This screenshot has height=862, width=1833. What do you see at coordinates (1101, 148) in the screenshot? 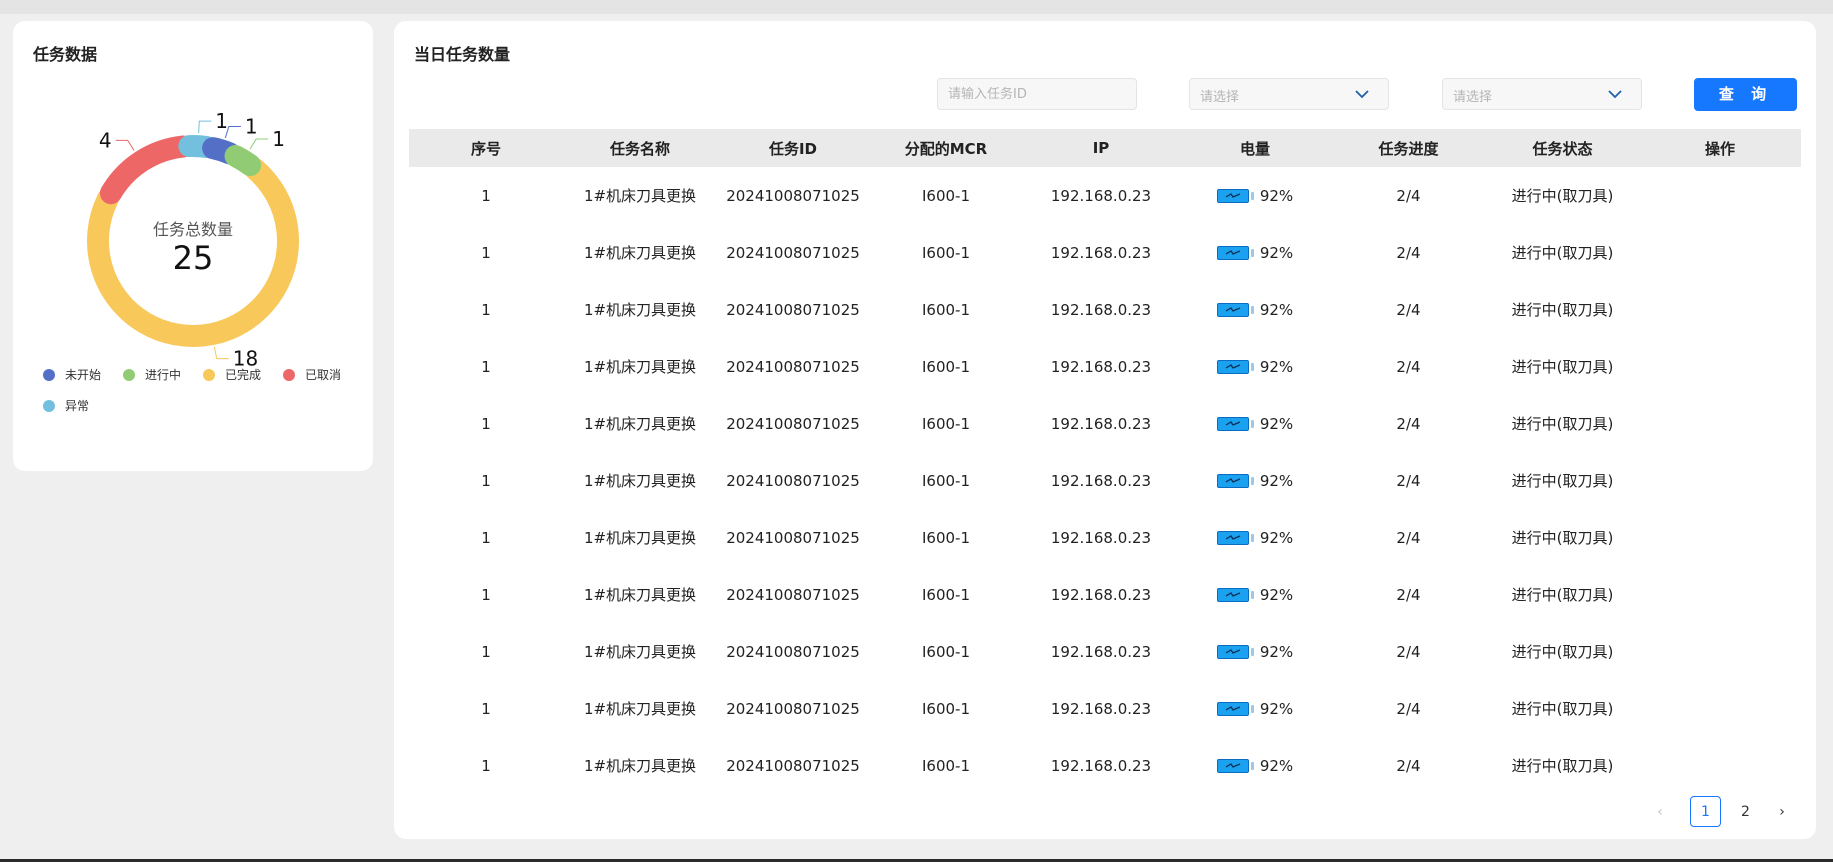
I see `header-ip: IP` at bounding box center [1101, 148].